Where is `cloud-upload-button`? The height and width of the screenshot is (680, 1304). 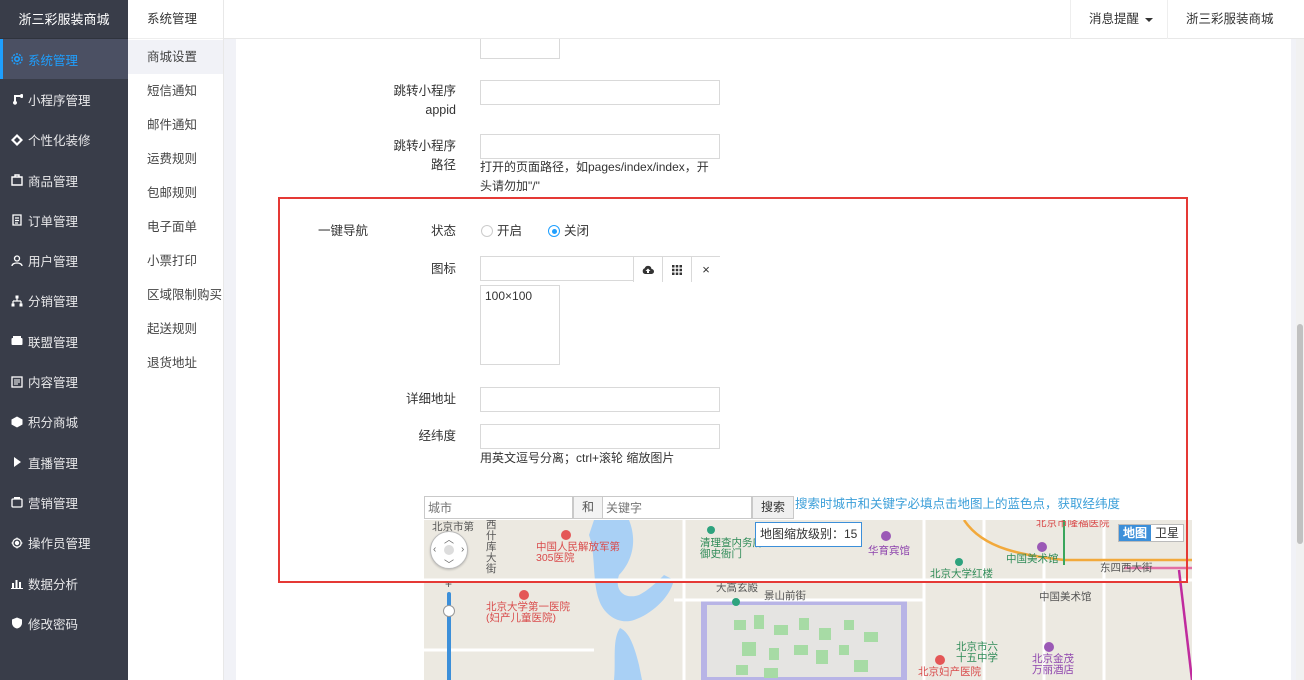
cloud-upload-button is located at coordinates (647, 269).